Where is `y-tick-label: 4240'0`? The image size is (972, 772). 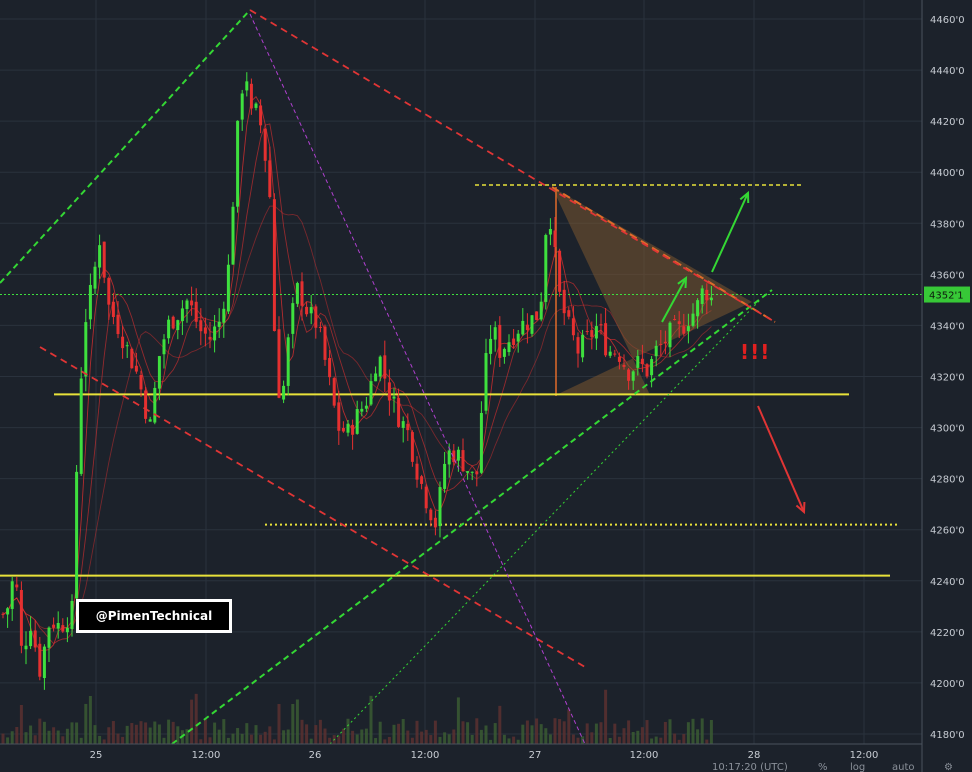 y-tick-label: 4240'0 is located at coordinates (947, 582).